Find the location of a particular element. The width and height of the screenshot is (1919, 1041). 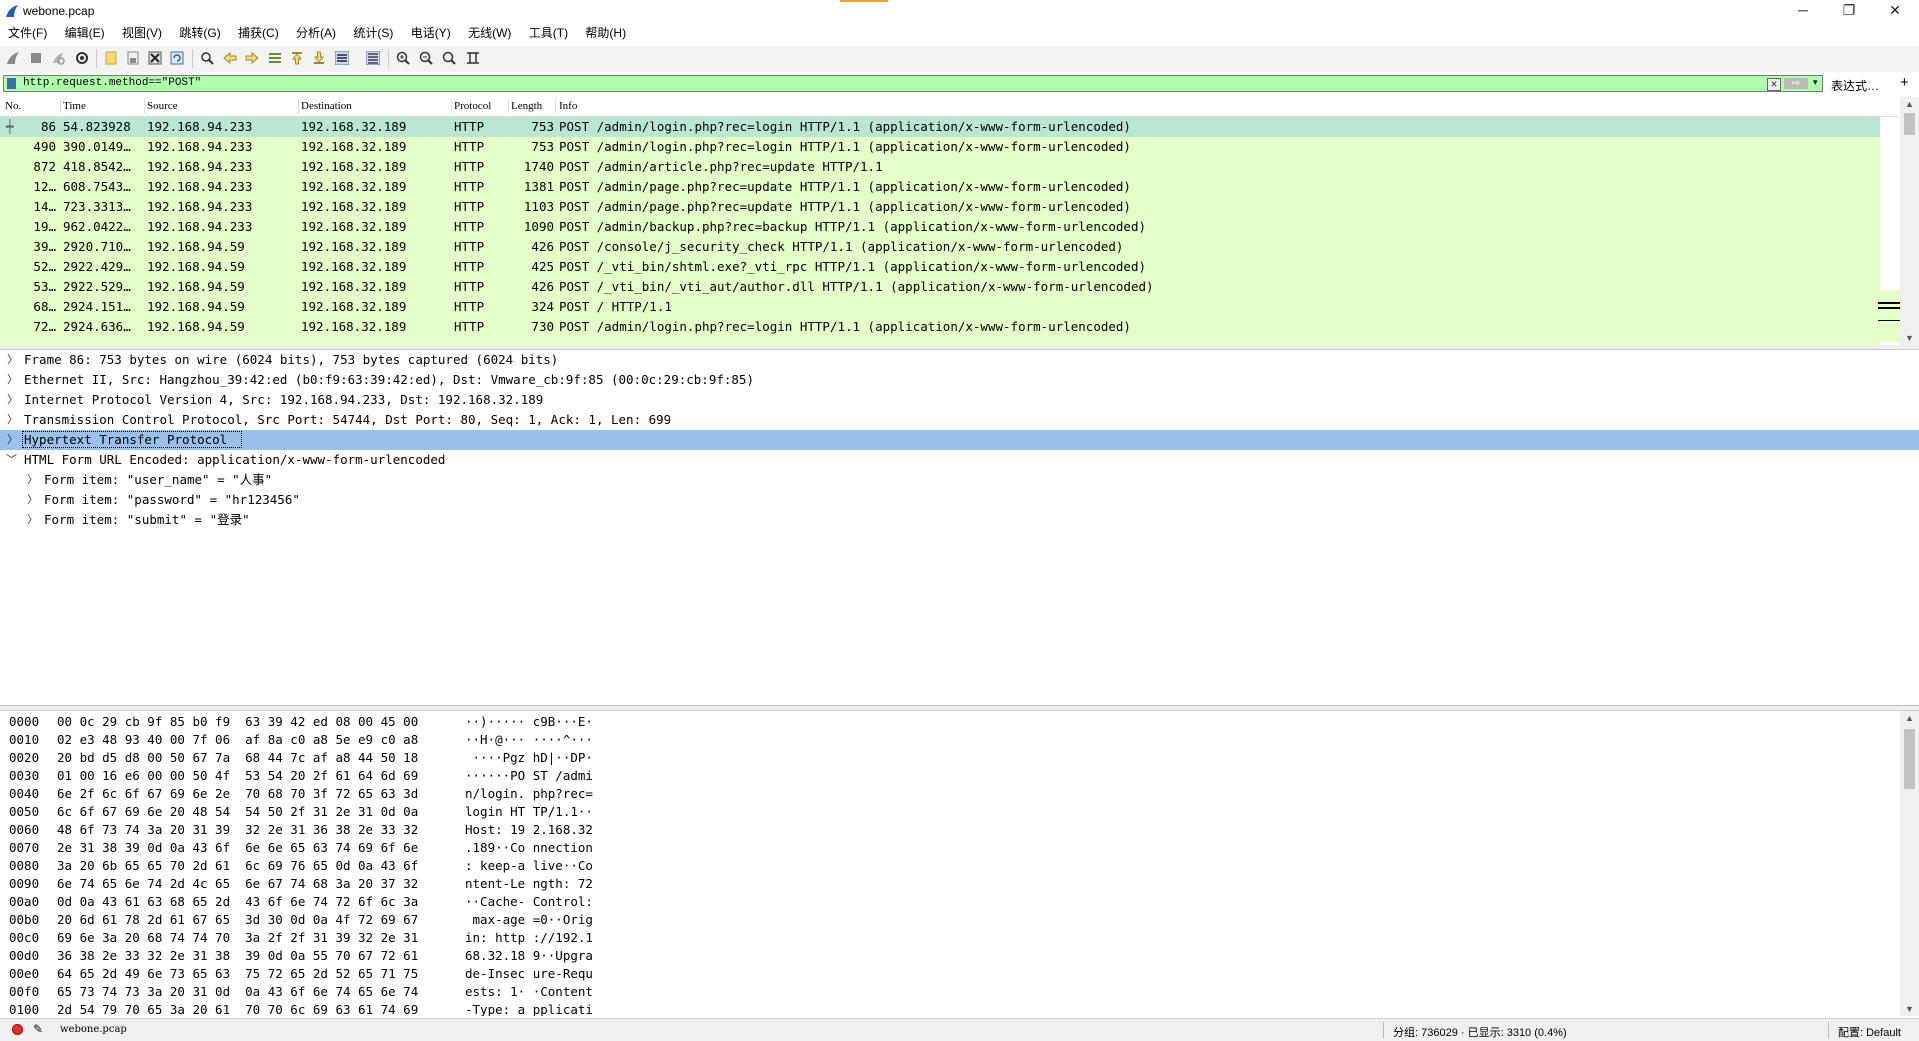

close-file-icon is located at coordinates (155, 58).